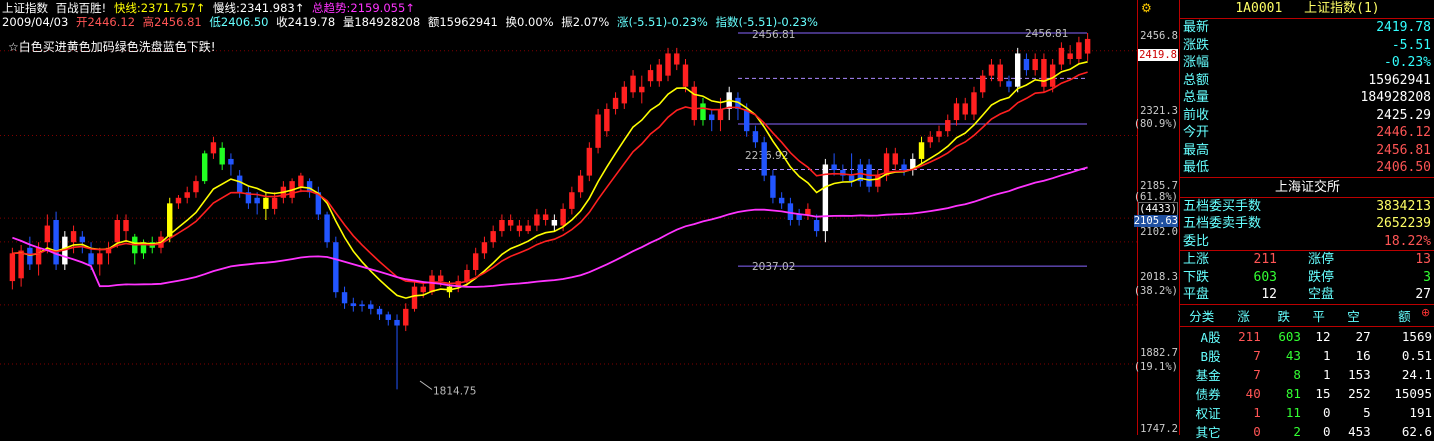 The image size is (1434, 441). Describe the element at coordinates (1158, 209) in the screenshot. I see `axis-label: (4433)` at that location.